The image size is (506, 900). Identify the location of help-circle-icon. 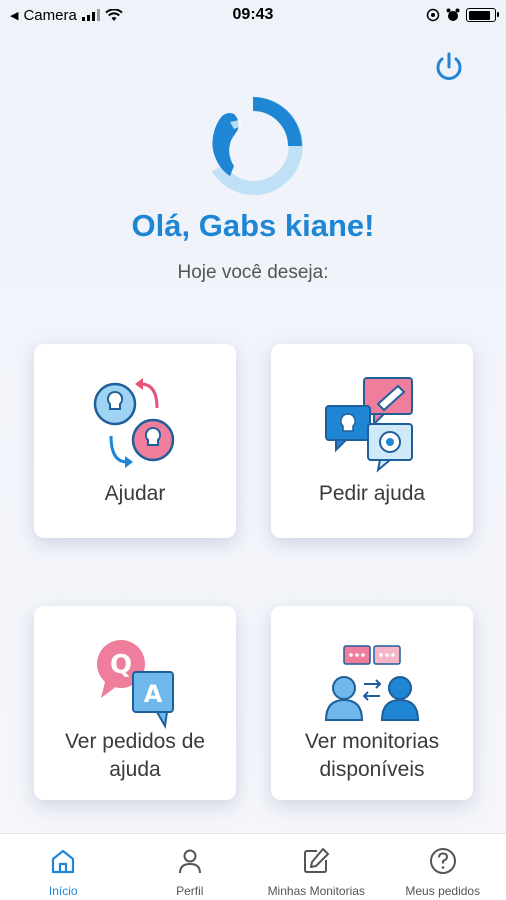
(442, 861).